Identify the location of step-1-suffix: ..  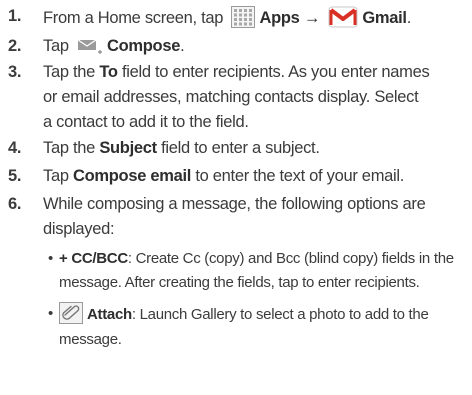
(409, 18).